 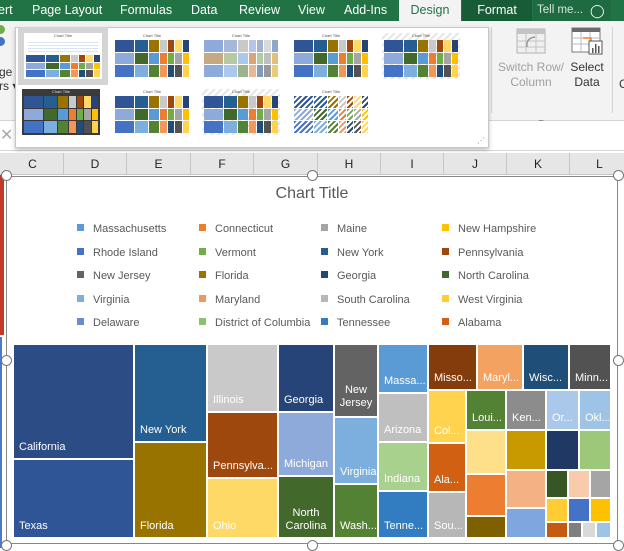 I want to click on treemap-tile: Illinois, so click(x=242, y=378).